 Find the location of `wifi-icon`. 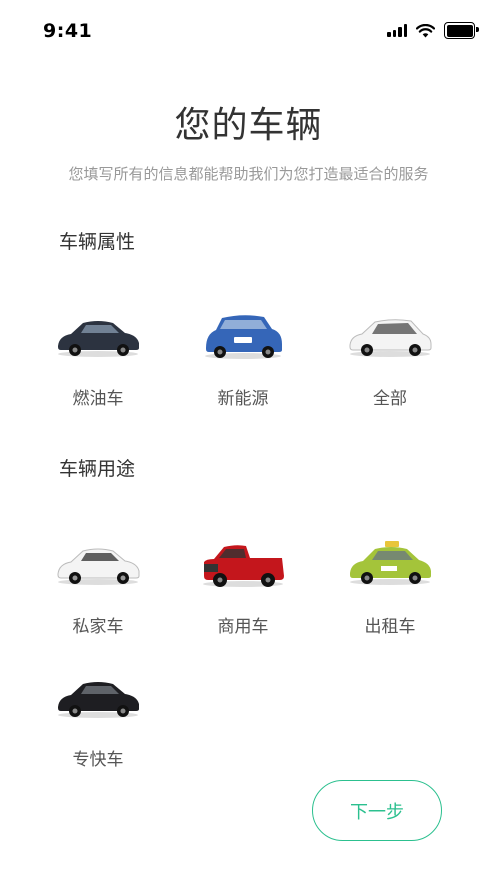

wifi-icon is located at coordinates (425, 30).